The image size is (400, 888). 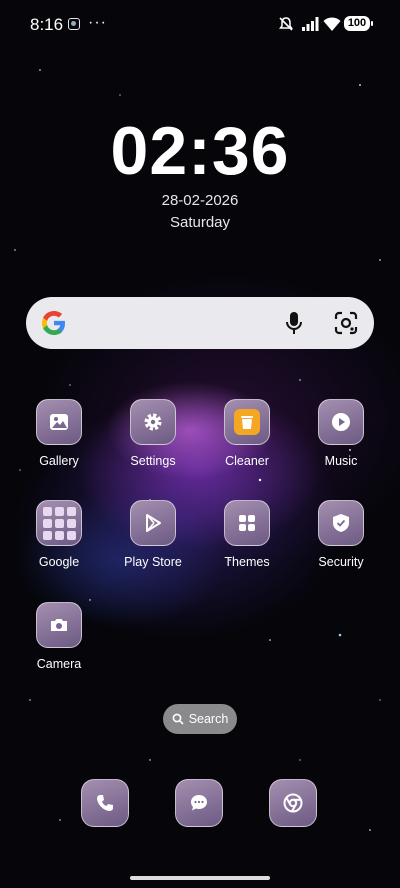 I want to click on app-google-folder: Google, so click(x=59, y=534).